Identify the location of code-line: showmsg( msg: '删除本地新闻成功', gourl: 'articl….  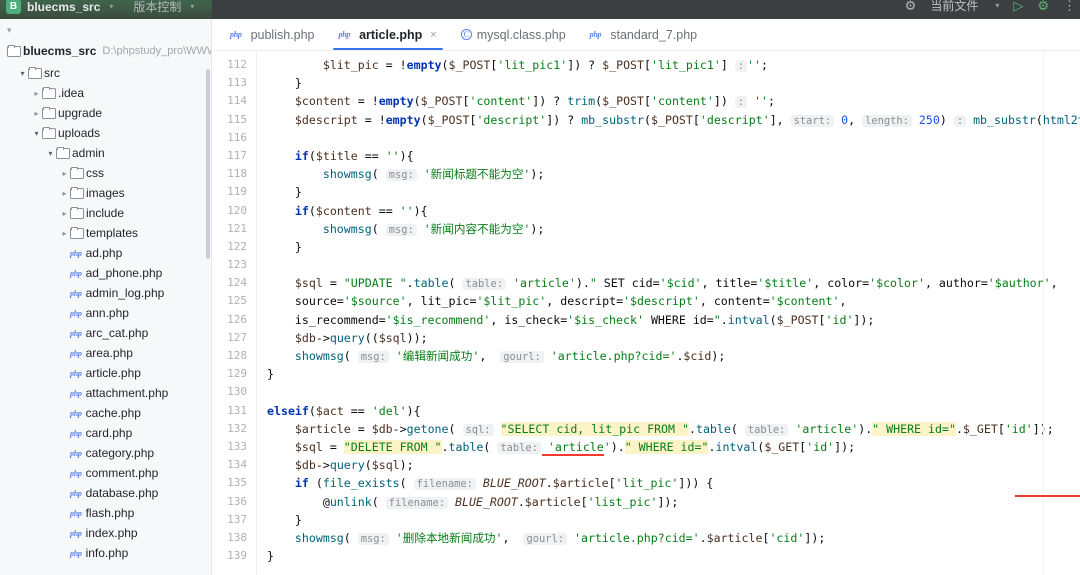
(560, 537).